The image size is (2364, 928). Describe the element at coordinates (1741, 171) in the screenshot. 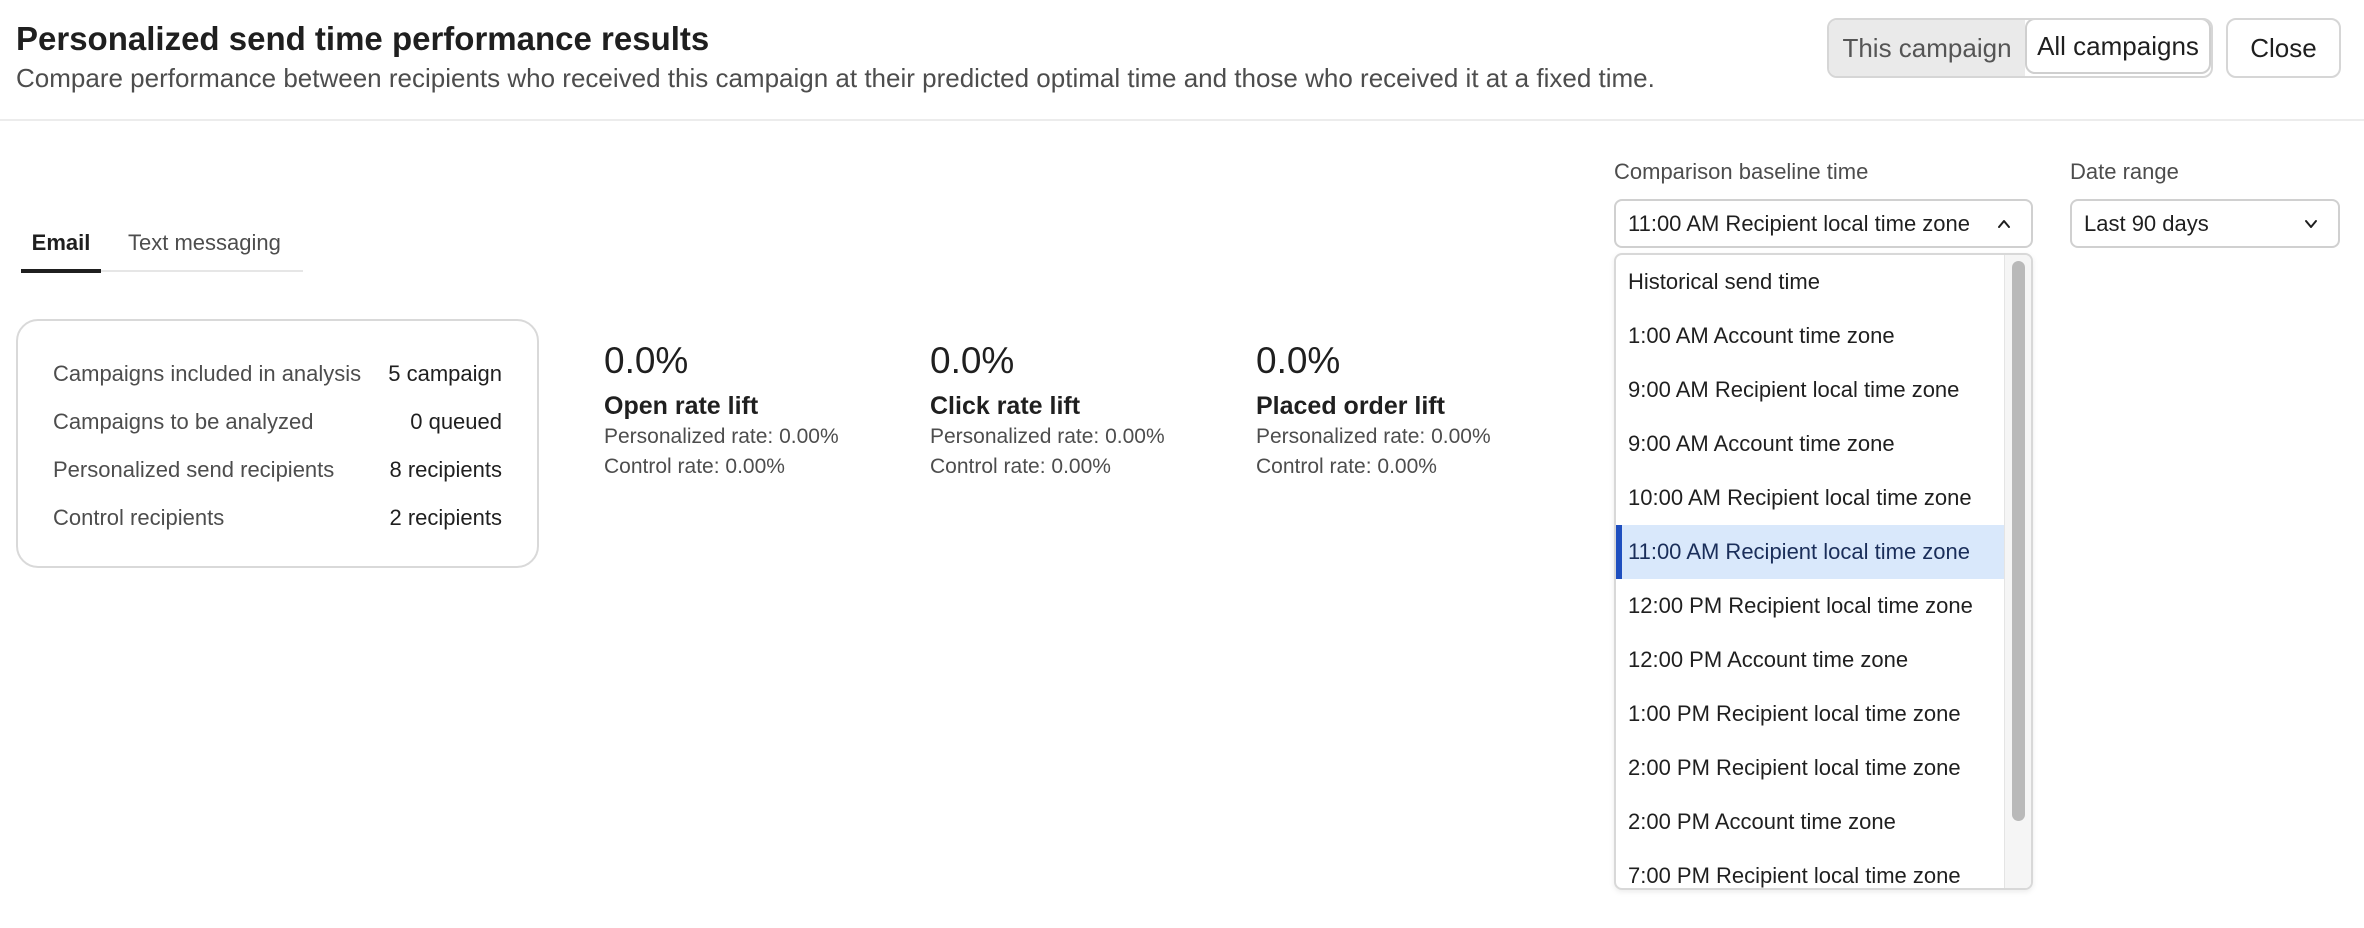

I see `baseline-label: Comparison baseline time` at that location.